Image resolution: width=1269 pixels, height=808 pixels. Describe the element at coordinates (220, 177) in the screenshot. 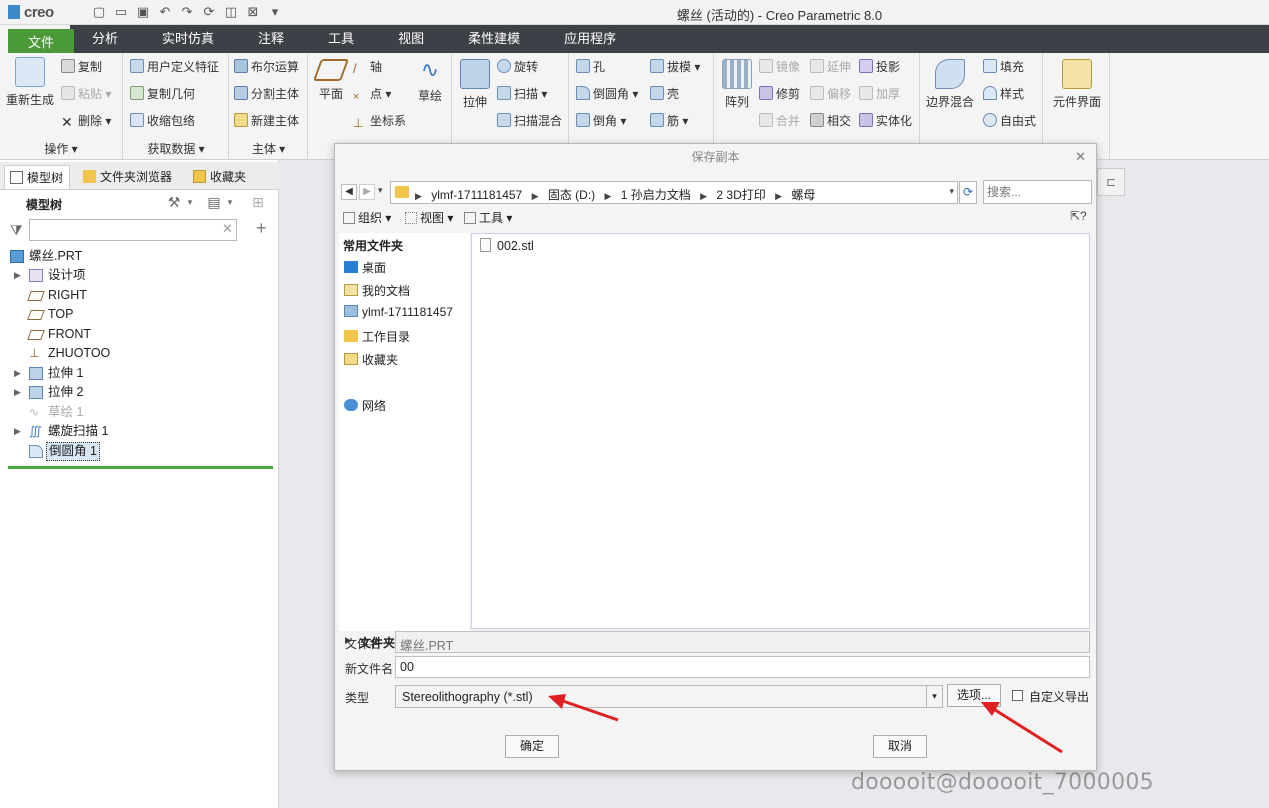

I see `tab-favorites: 收藏夹` at that location.